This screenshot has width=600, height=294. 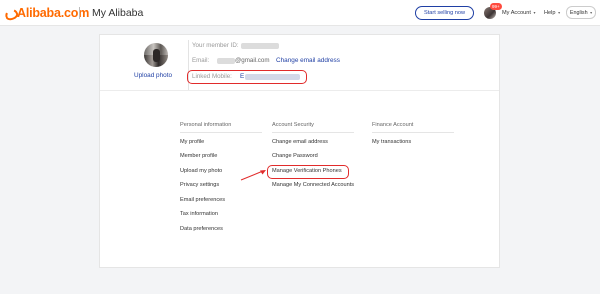 I want to click on email-redacted, so click(x=226, y=61).